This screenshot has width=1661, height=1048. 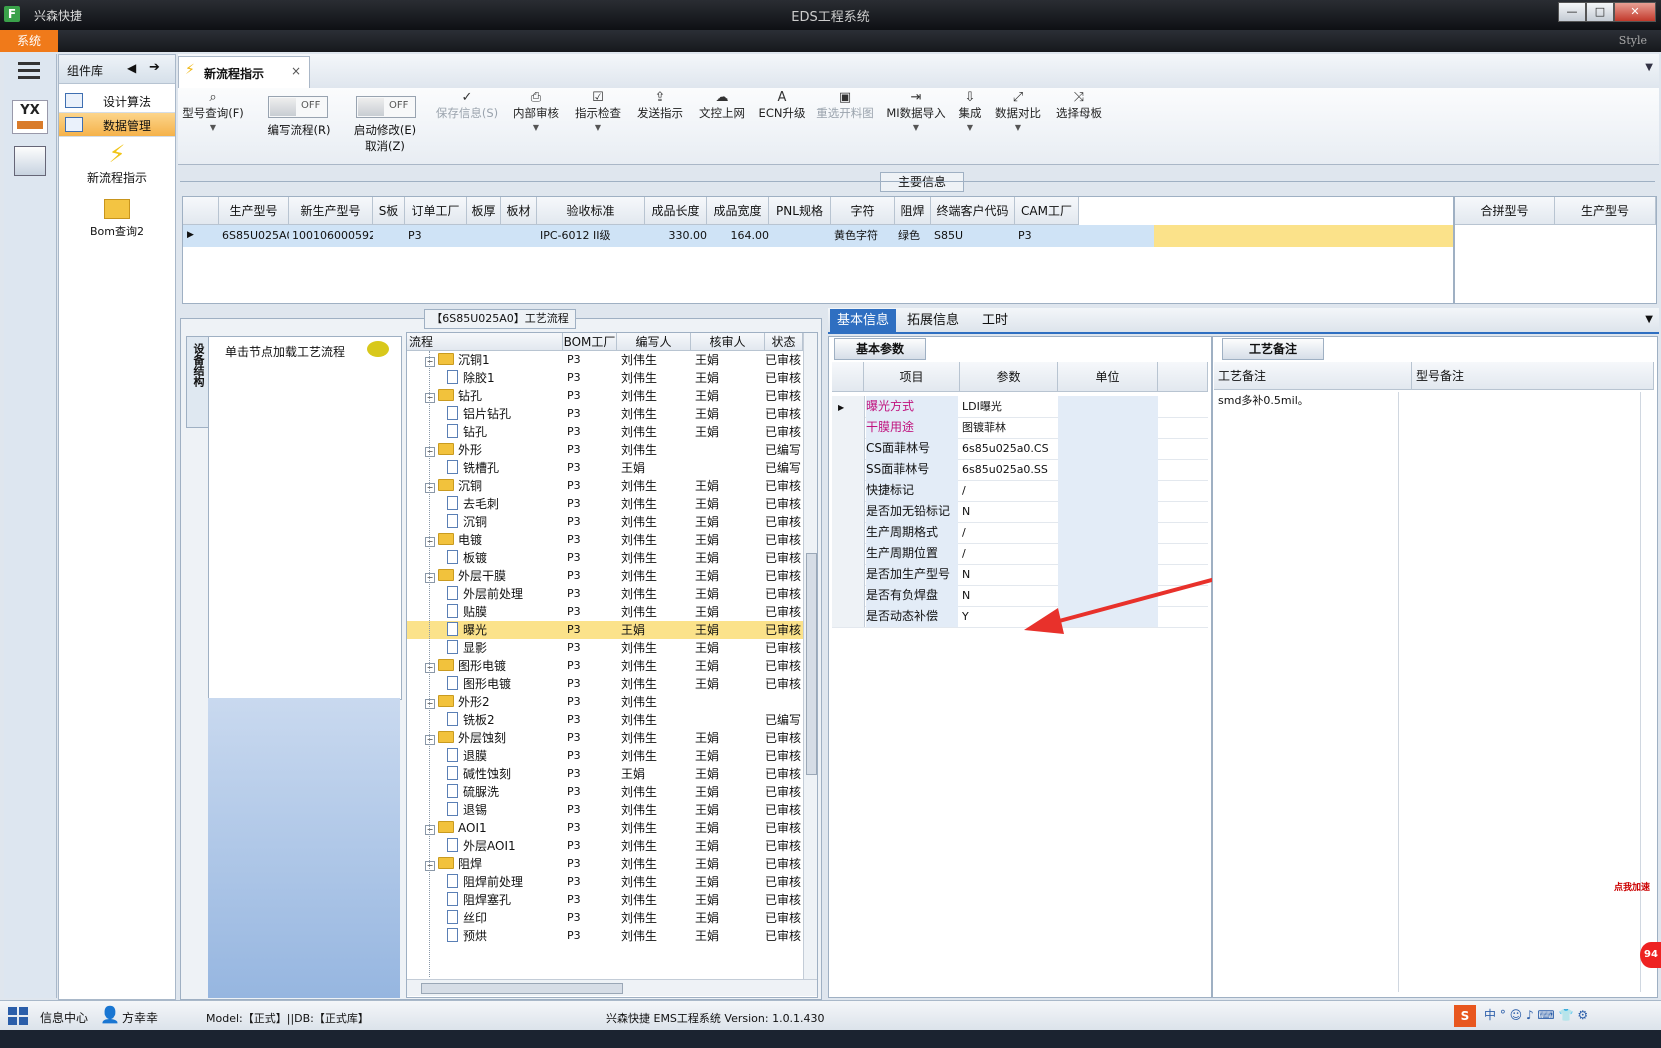 What do you see at coordinates (722, 126) in the screenshot?
I see `doc-upload-button: ☁ 文控上网` at bounding box center [722, 126].